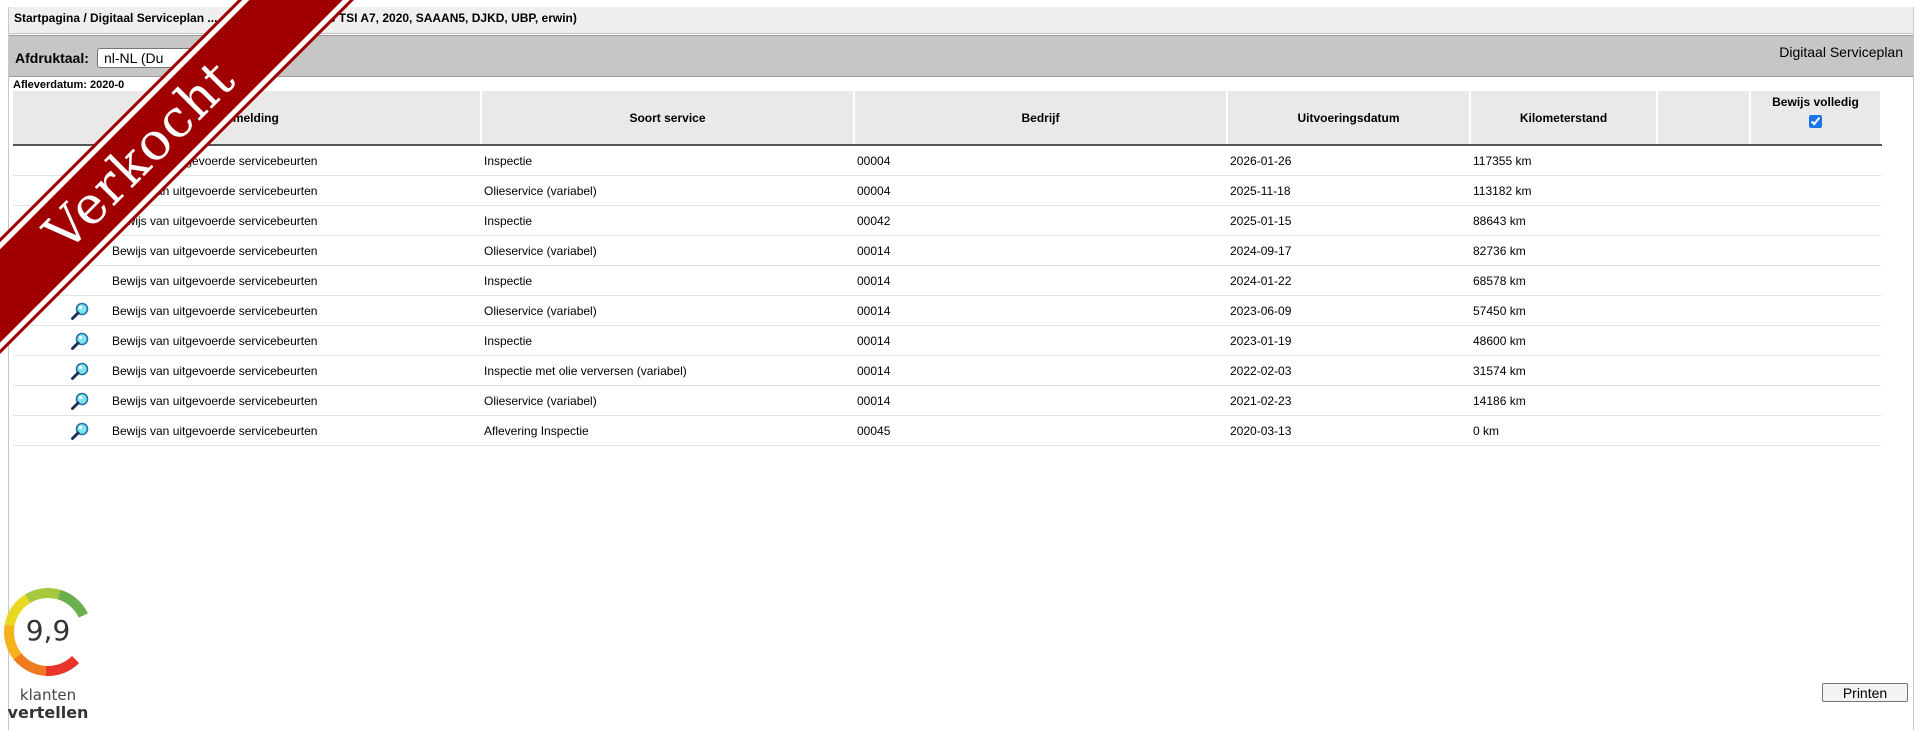 This screenshot has height=730, width=1920. Describe the element at coordinates (1865, 692) in the screenshot. I see `print-button: Printen` at that location.